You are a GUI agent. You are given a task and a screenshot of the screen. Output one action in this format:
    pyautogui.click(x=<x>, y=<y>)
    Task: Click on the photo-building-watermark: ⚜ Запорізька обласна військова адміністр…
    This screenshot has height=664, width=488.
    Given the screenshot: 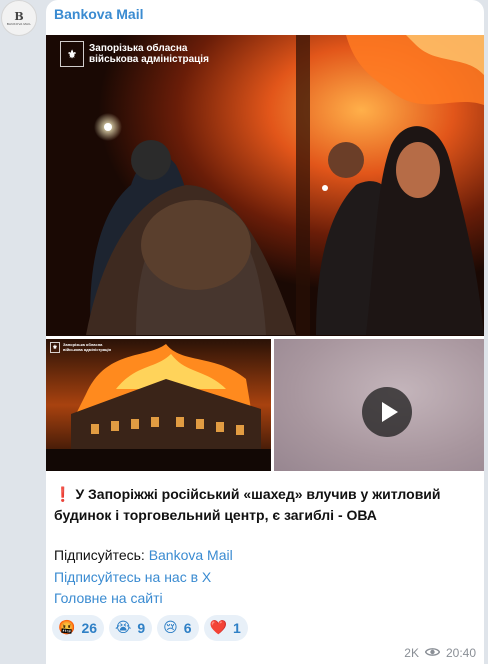 What is the action you would take?
    pyautogui.click(x=80, y=347)
    